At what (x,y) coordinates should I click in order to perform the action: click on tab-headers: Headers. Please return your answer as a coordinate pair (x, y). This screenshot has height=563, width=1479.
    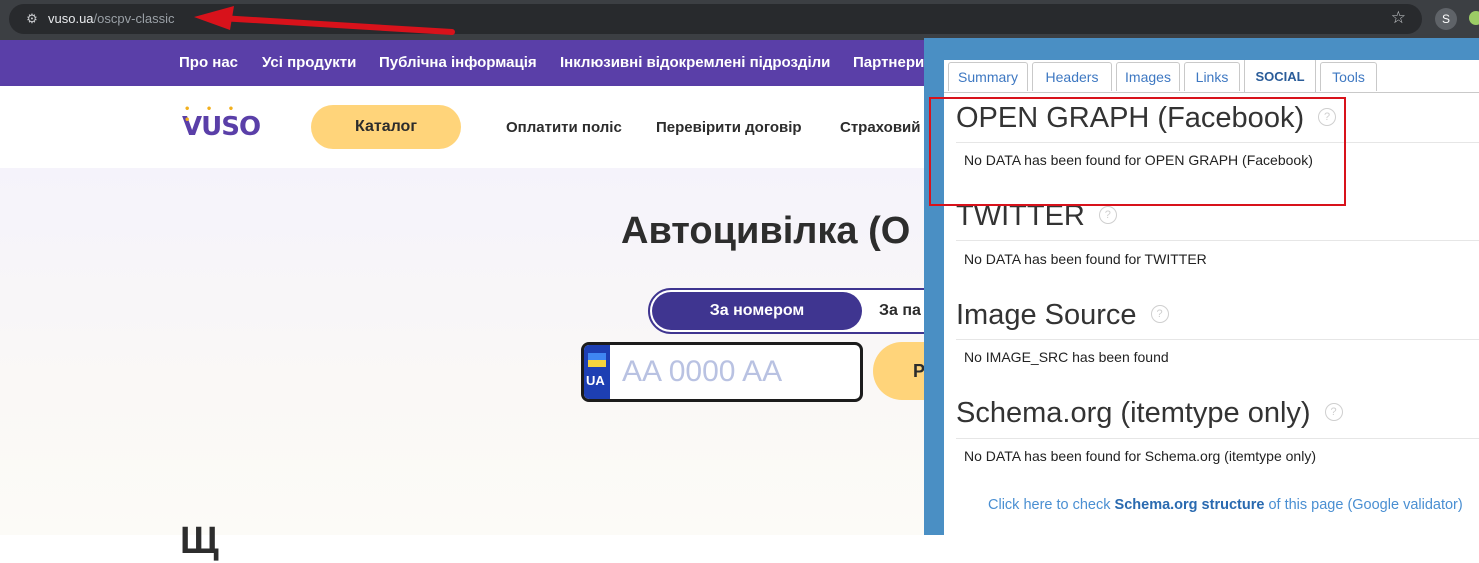
    Looking at the image, I should click on (1072, 76).